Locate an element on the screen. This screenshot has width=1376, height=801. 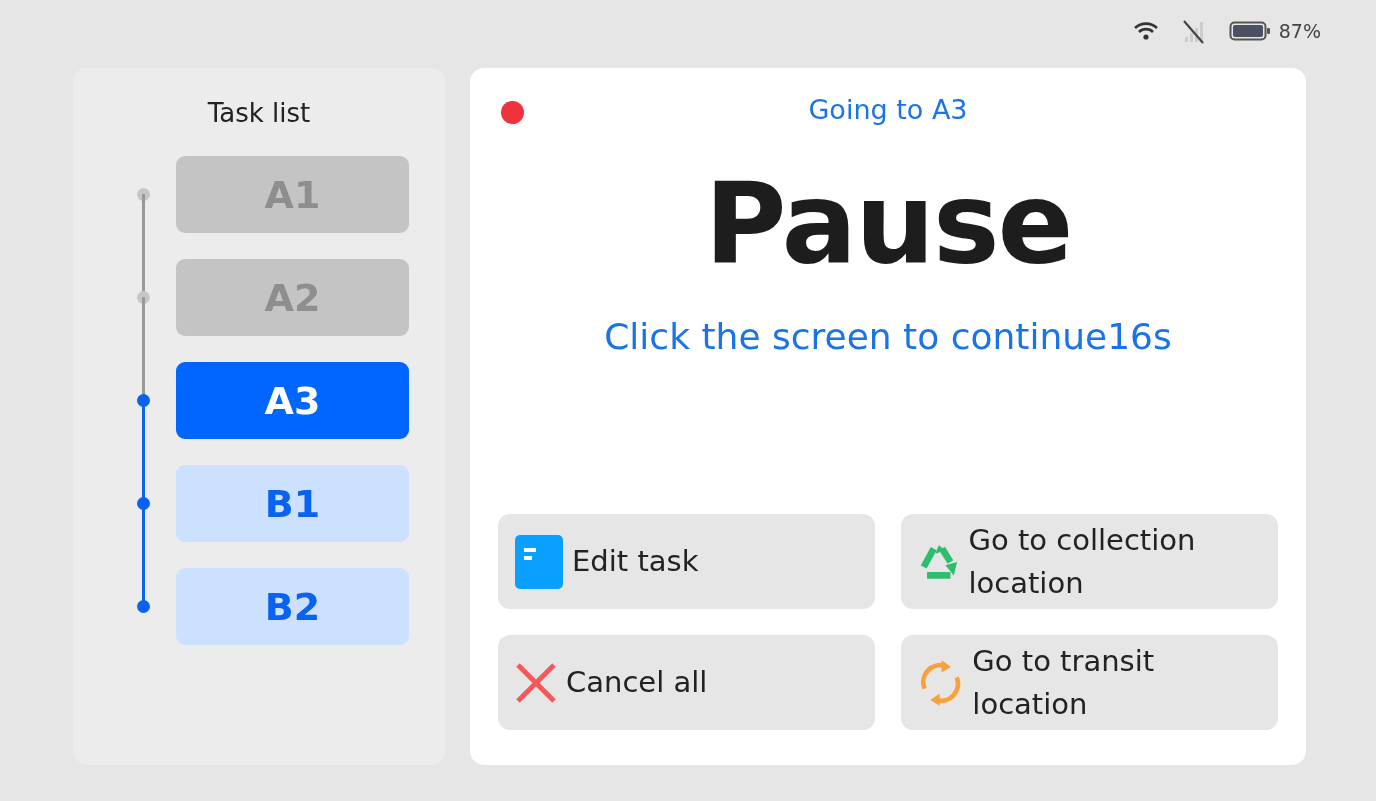
pause-title: Pause is located at coordinates (888, 223).